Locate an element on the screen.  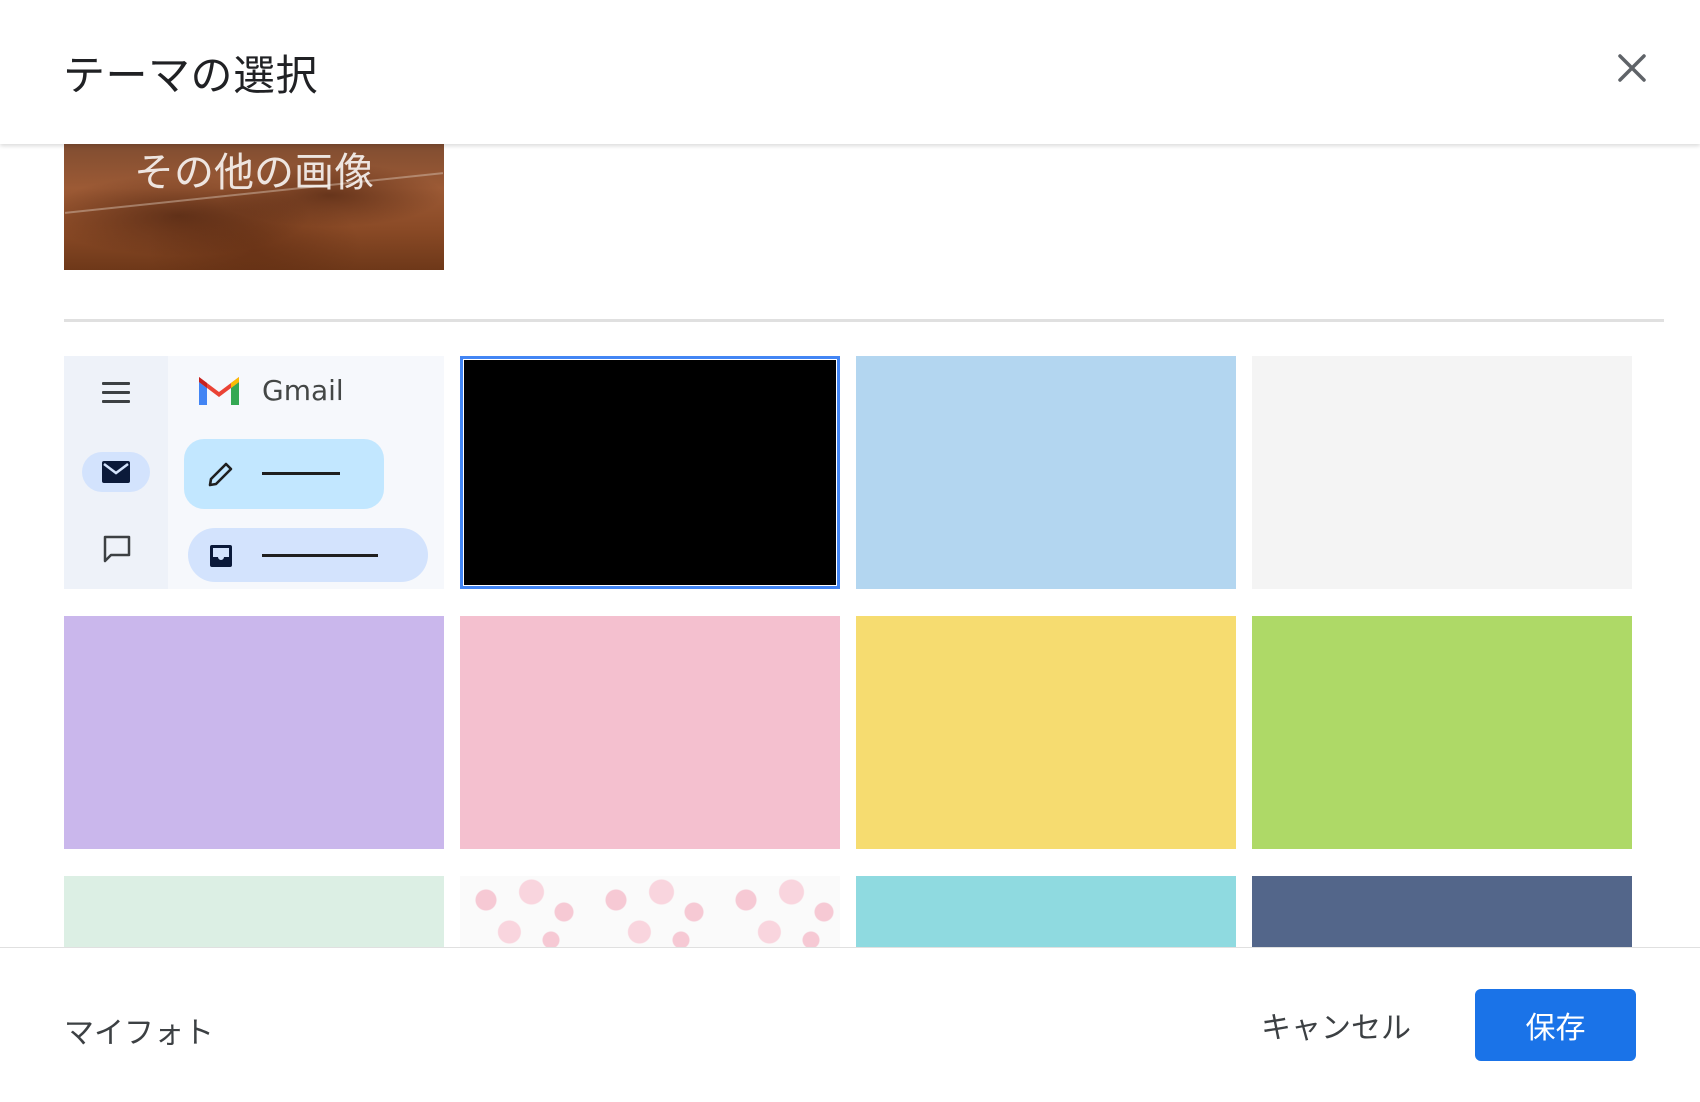
my-photos-link: マイフォト is located at coordinates (139, 1030).